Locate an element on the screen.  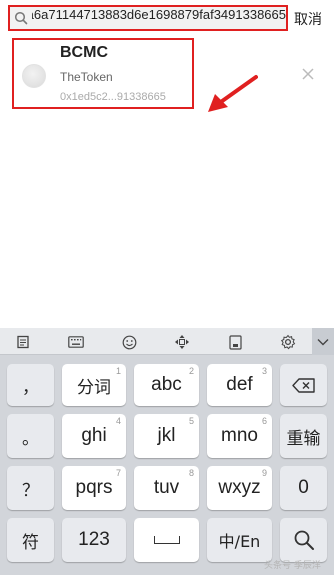
key-comma: ， is located at coordinates (30, 385).